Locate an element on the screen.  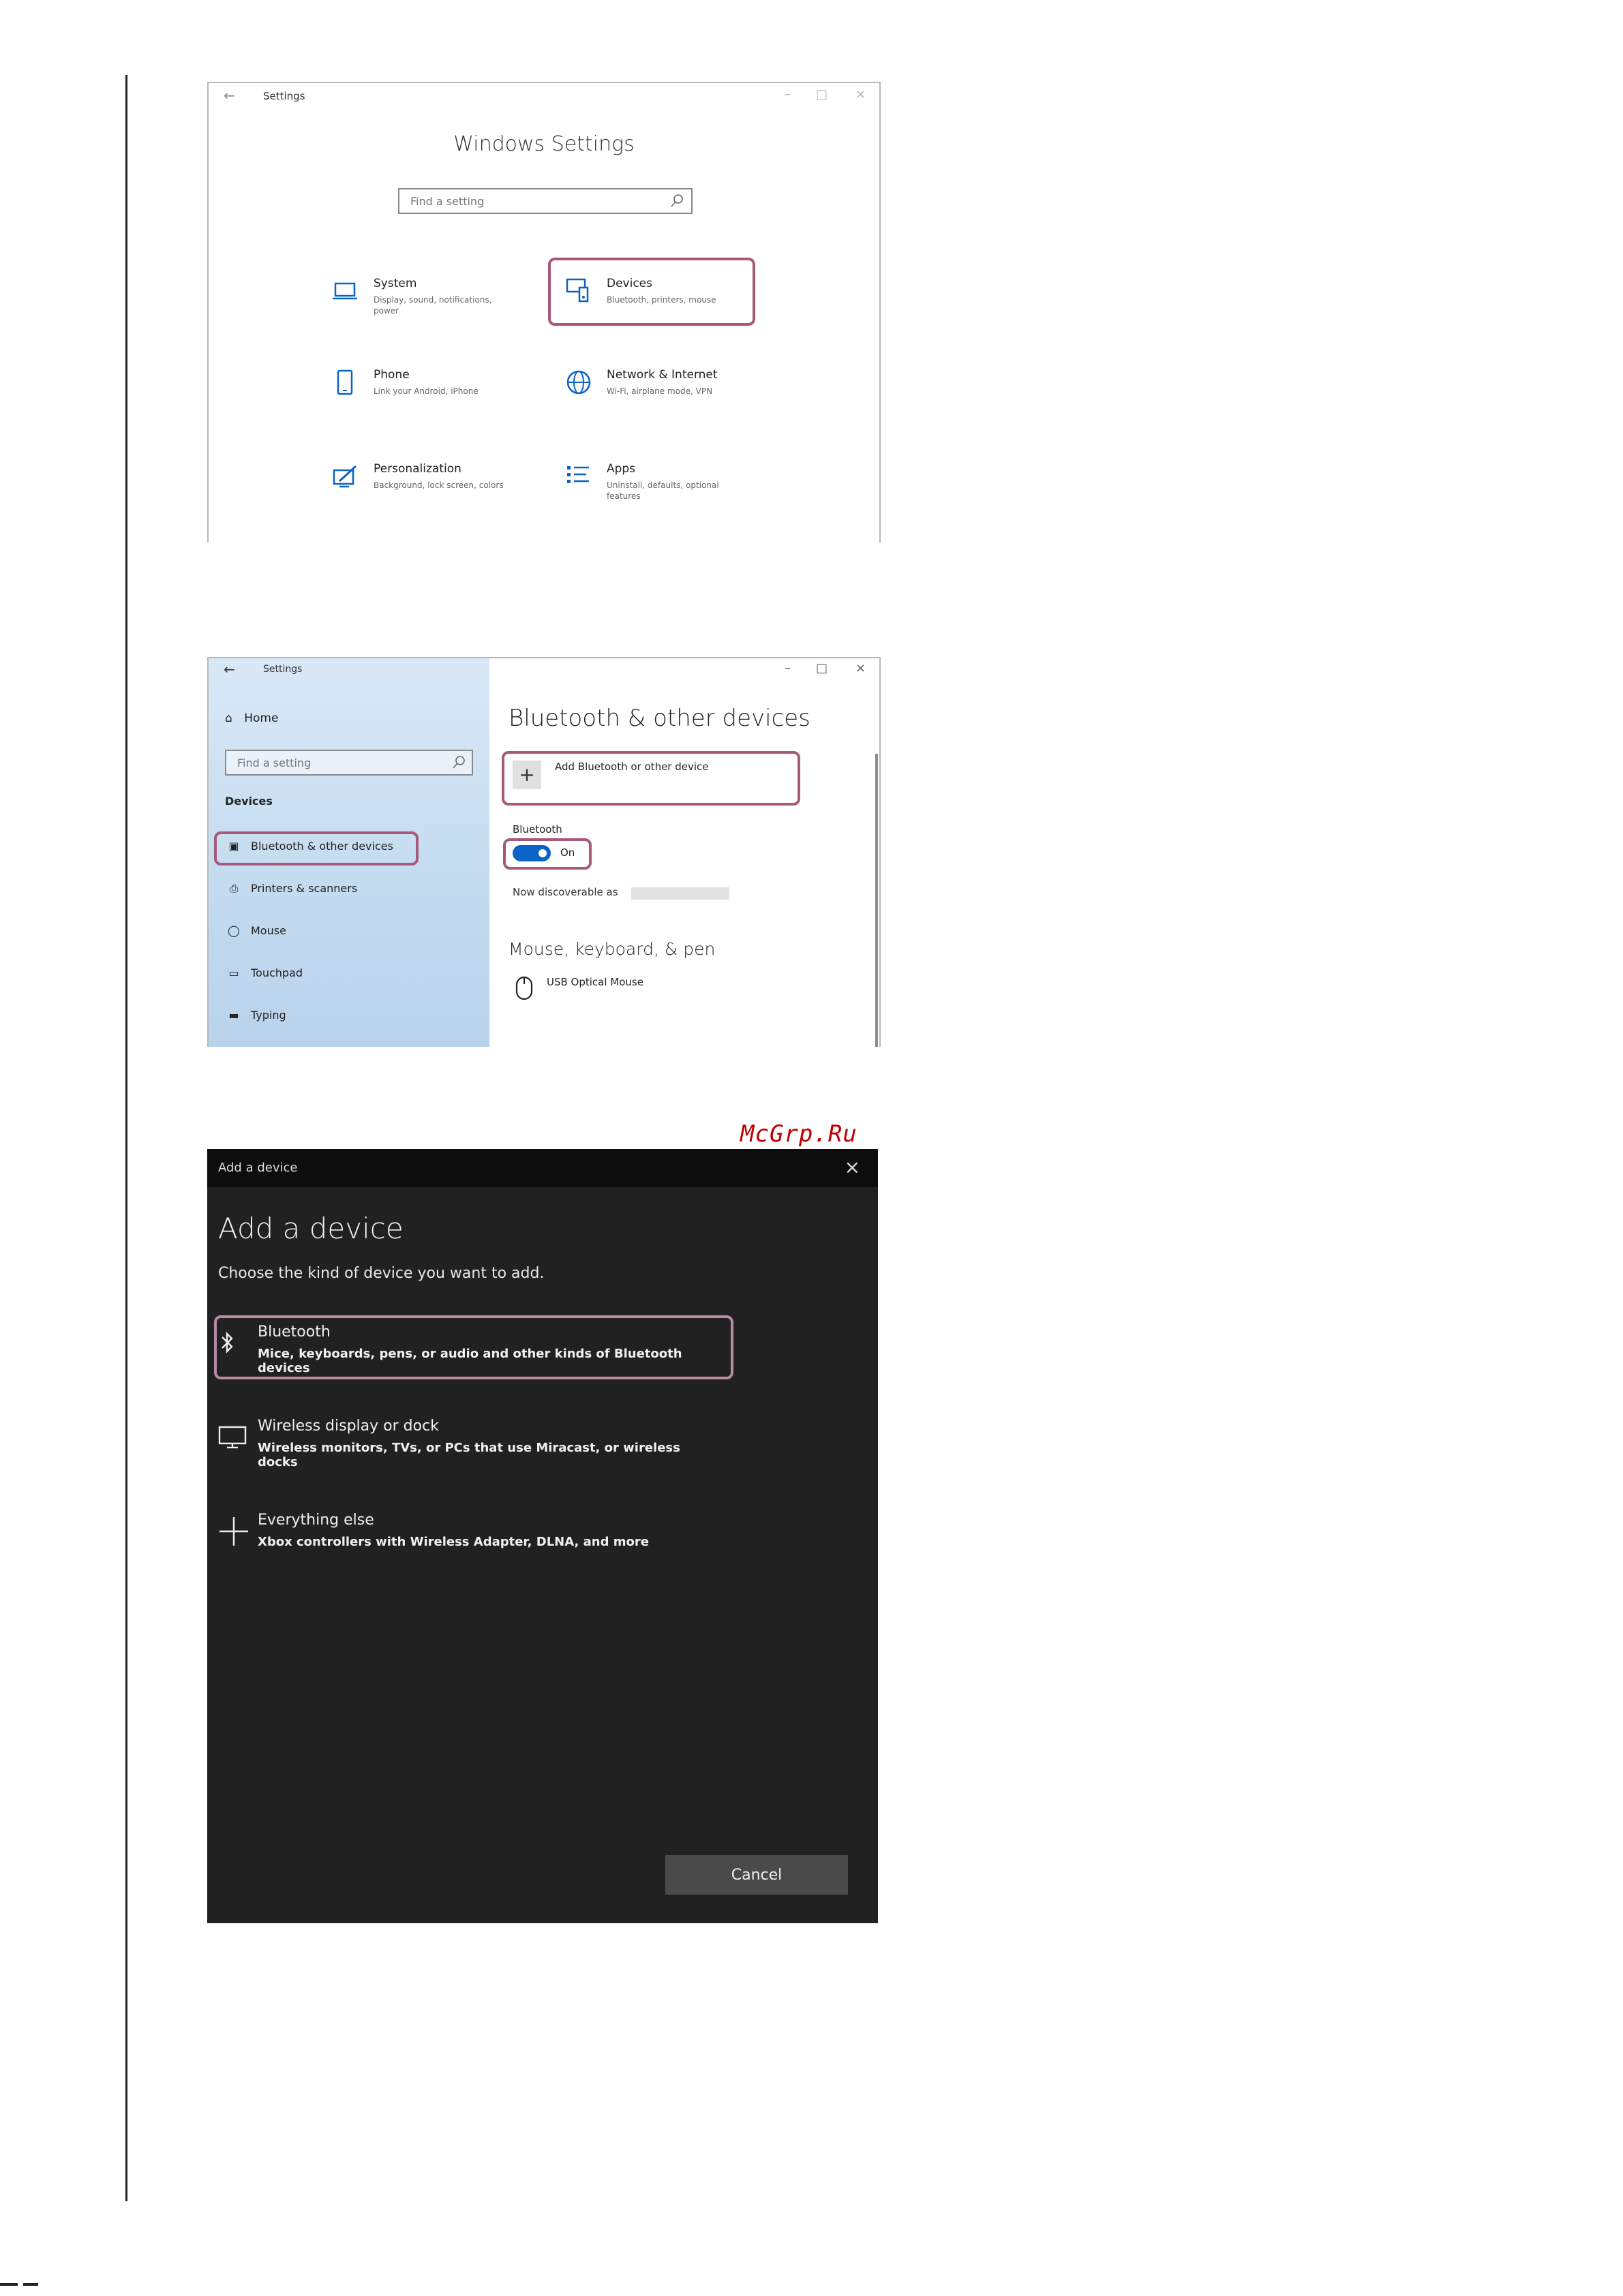
paint-icon is located at coordinates (345, 477).